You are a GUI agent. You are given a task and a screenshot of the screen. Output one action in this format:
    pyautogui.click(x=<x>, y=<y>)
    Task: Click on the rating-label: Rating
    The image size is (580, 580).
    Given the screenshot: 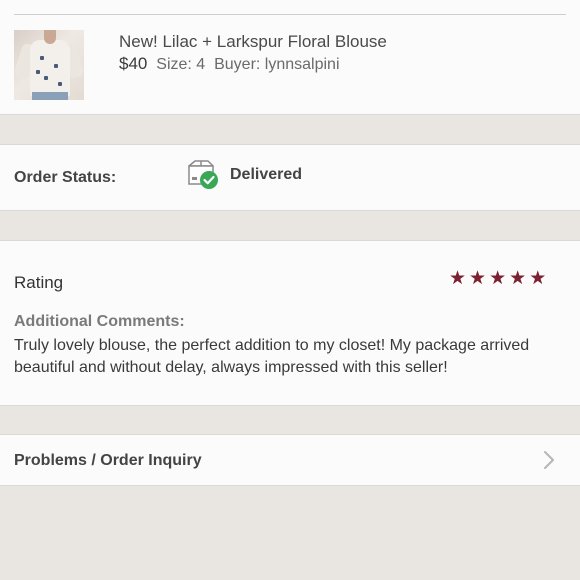 What is the action you would take?
    pyautogui.click(x=39, y=282)
    